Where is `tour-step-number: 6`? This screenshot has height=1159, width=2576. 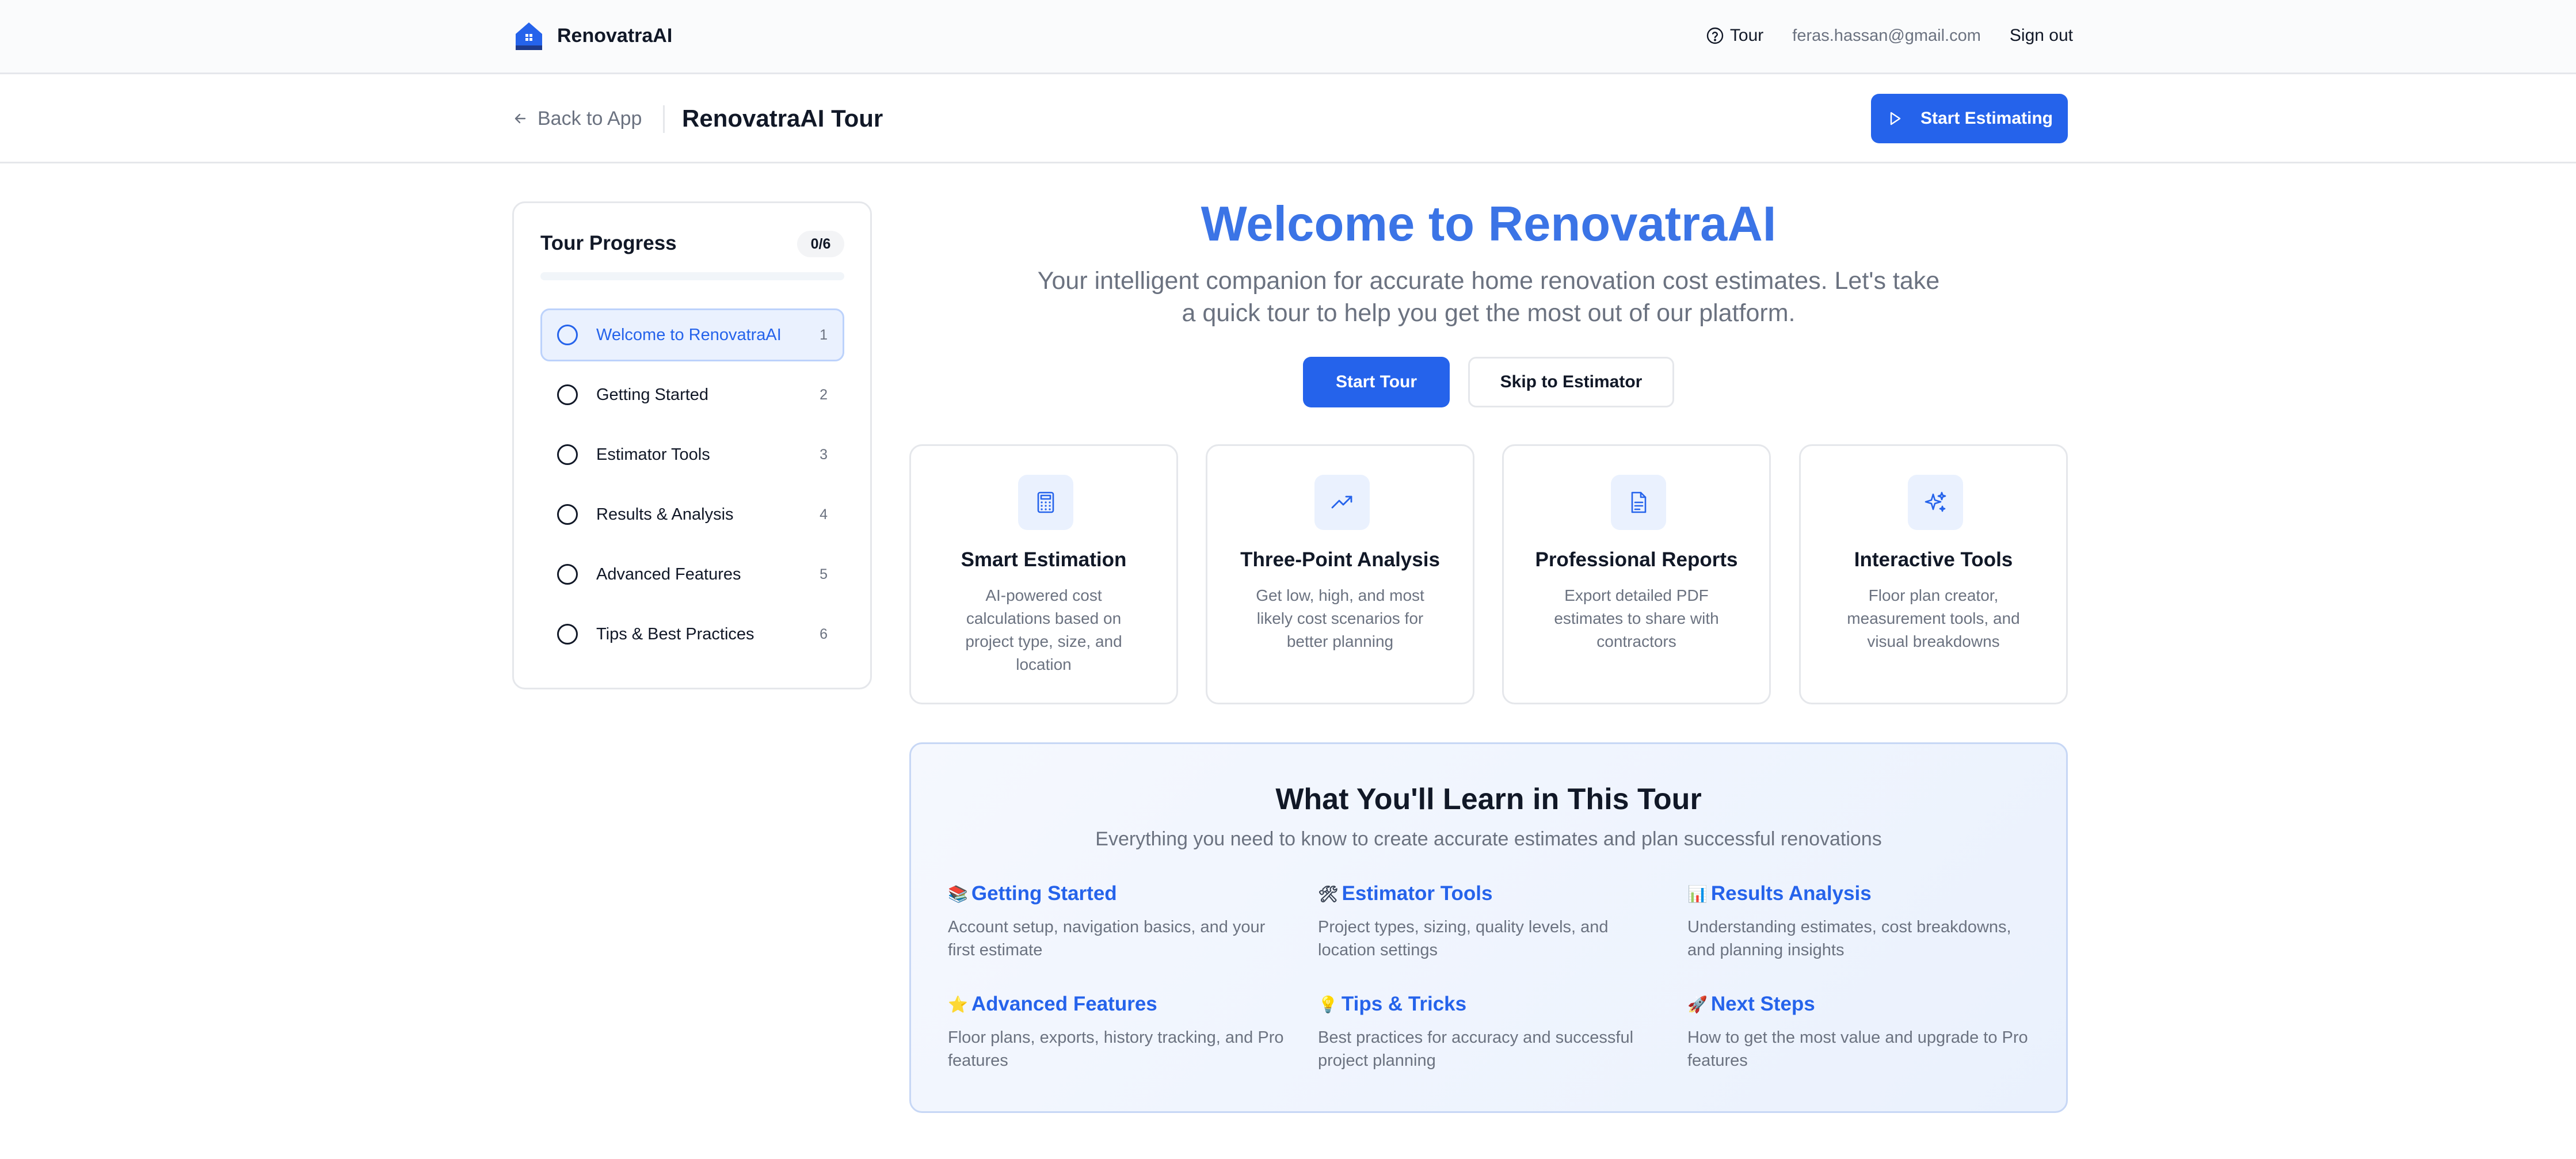
tour-step-number: 6 is located at coordinates (824, 634).